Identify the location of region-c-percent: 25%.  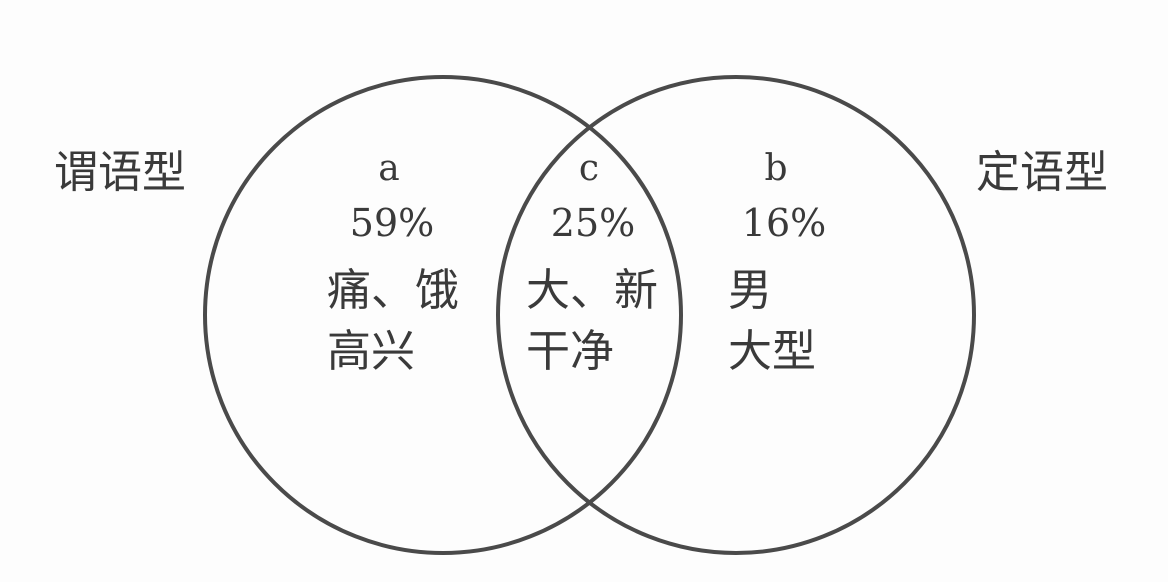
(593, 223).